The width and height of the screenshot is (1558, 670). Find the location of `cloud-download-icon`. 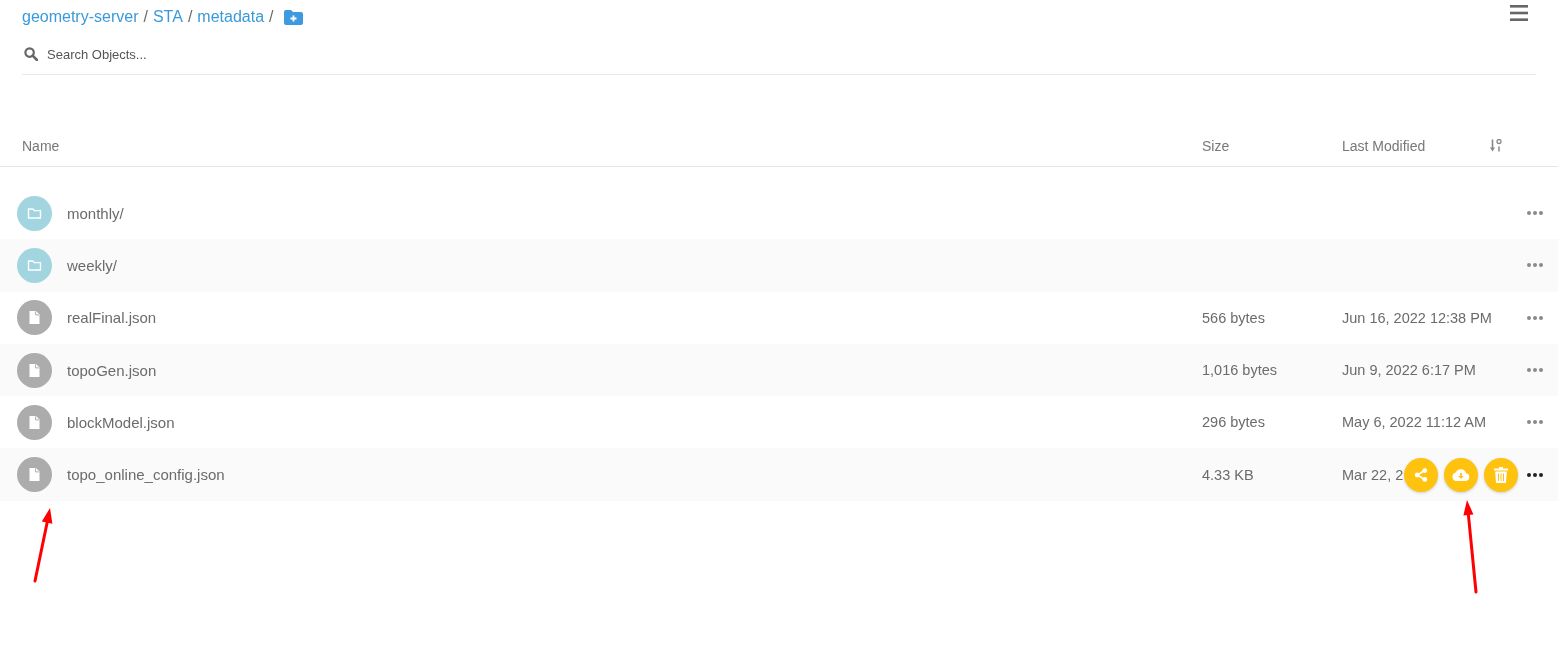

cloud-download-icon is located at coordinates (1461, 475).